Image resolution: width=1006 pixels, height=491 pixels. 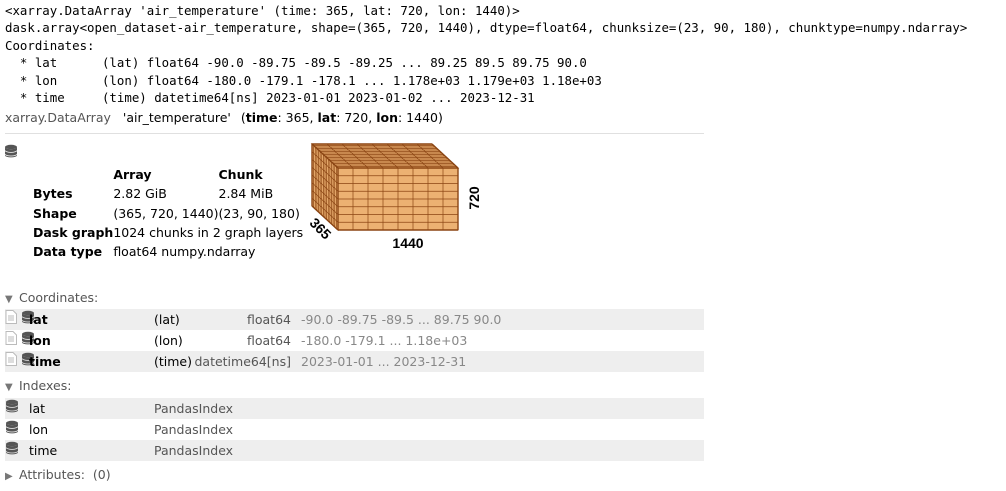 I want to click on row-label: Dask graph, so click(x=73, y=232).